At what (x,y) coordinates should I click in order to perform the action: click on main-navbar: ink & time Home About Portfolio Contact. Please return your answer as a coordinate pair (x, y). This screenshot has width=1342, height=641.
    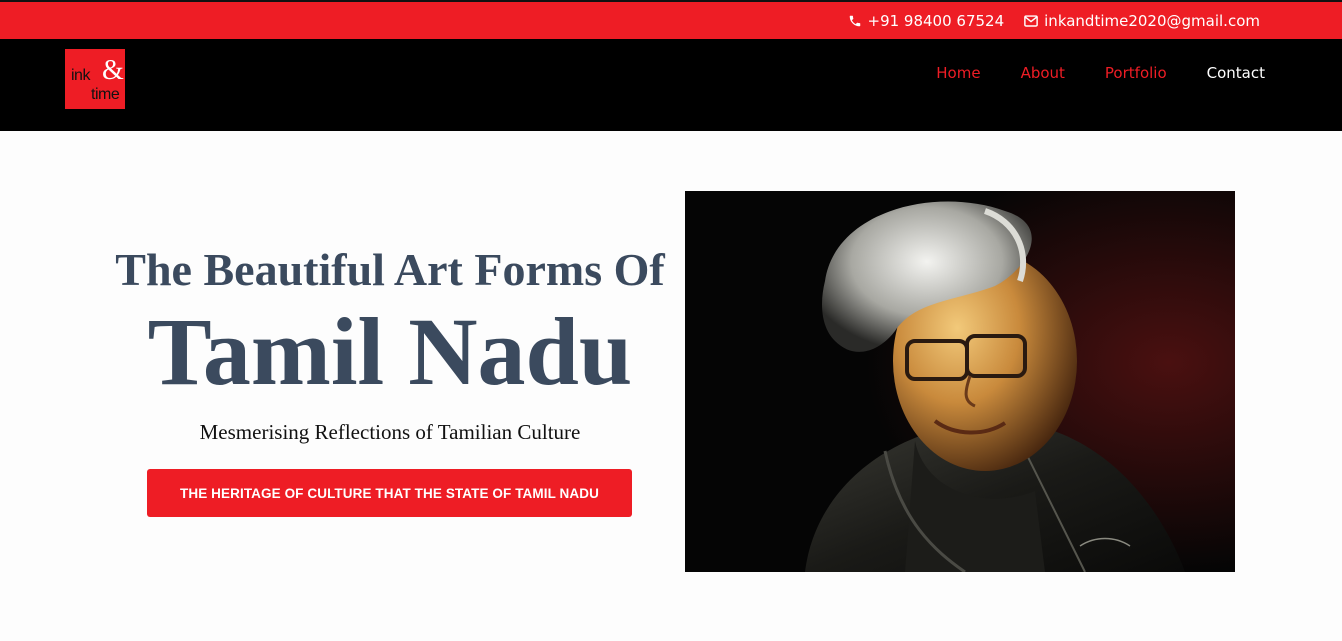
    Looking at the image, I should click on (671, 85).